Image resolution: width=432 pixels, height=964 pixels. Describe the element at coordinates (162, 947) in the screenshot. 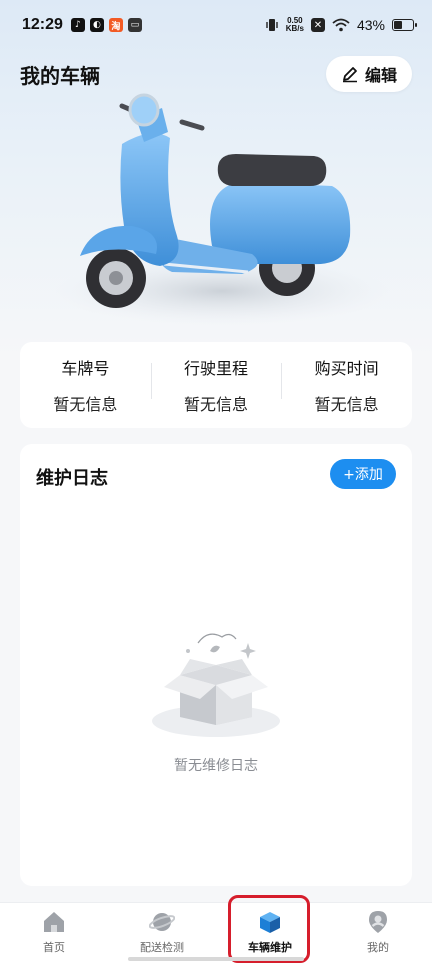

I see `tab-label: 配送检测` at that location.